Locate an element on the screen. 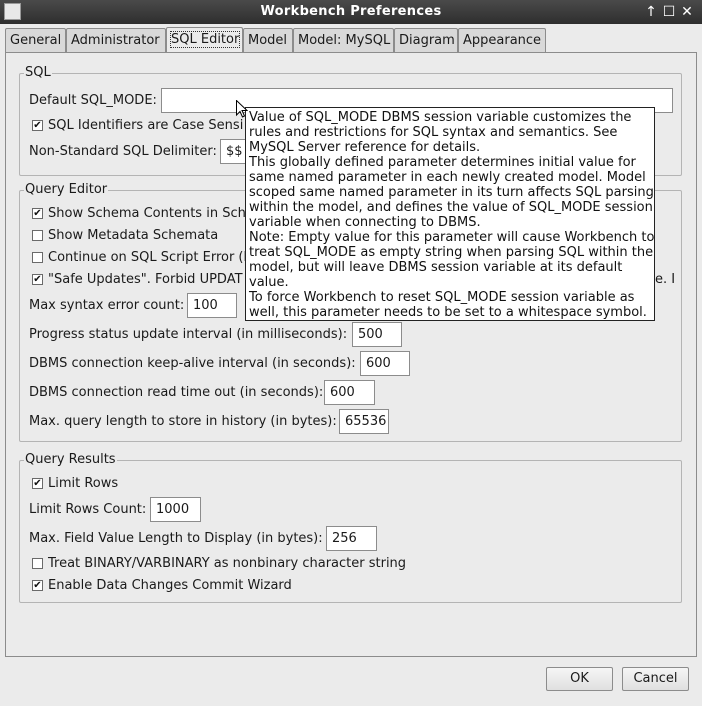 This screenshot has height=706, width=702. max-field-length-input: 256 is located at coordinates (351, 538).